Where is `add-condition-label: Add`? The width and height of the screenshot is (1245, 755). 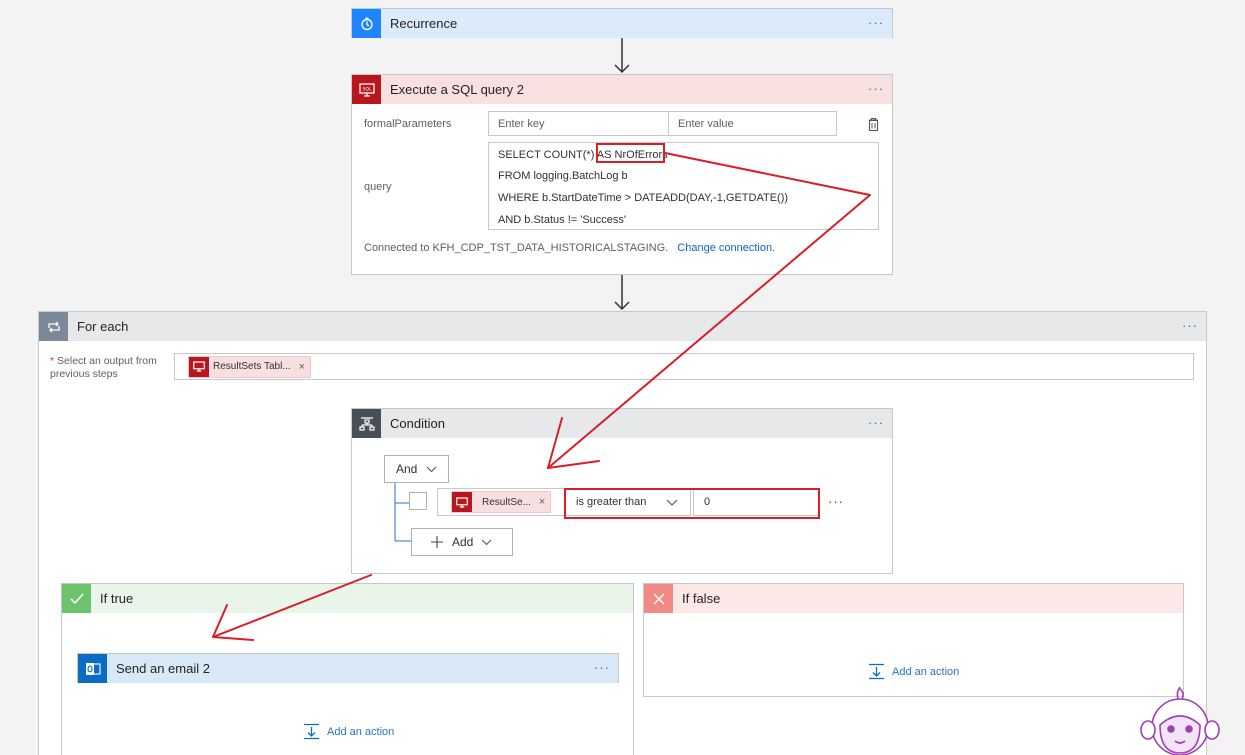
add-condition-label: Add is located at coordinates (463, 542).